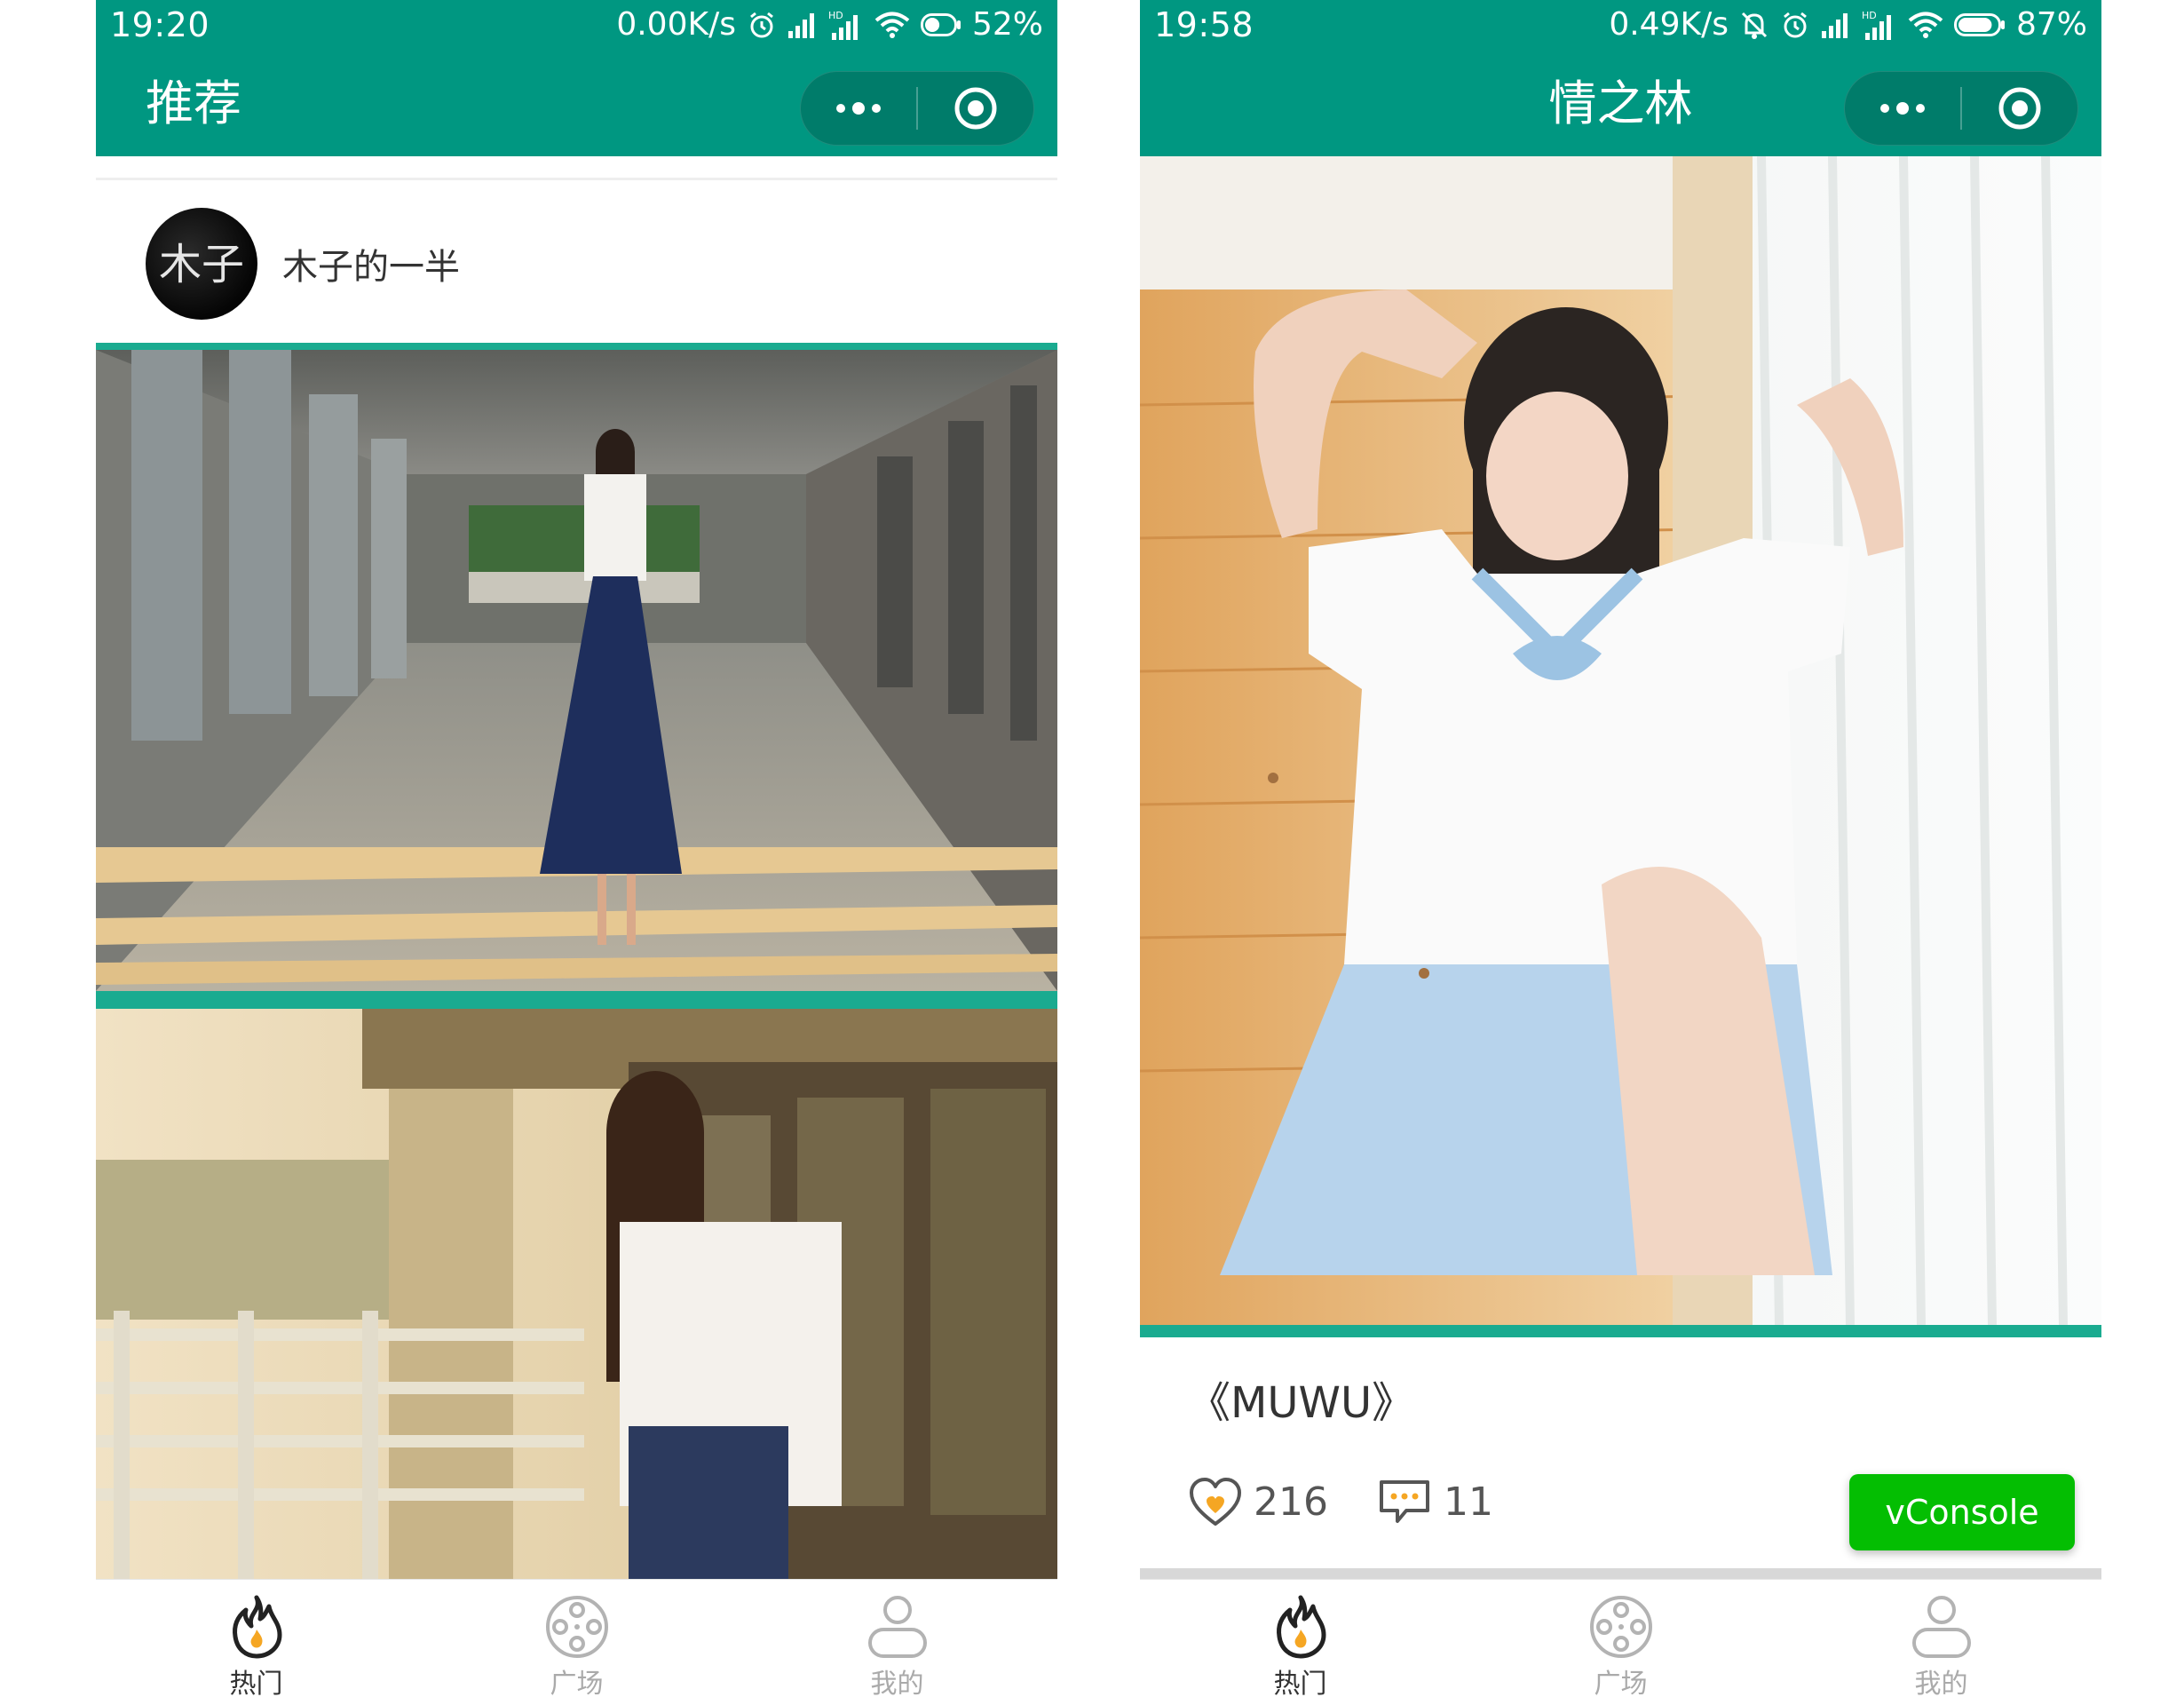 The width and height of the screenshot is (2184, 1705). Describe the element at coordinates (1434, 1502) in the screenshot. I see `comment-button: 11` at that location.